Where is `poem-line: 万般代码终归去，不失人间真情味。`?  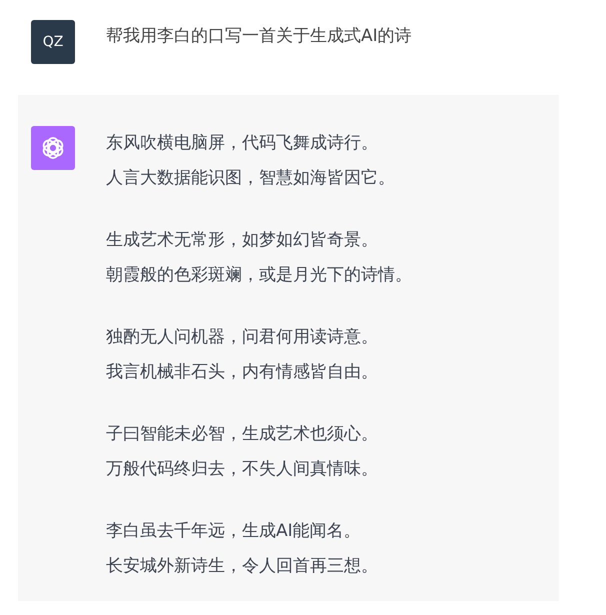 poem-line: 万般代码终归去，不失人间真情味。 is located at coordinates (242, 469).